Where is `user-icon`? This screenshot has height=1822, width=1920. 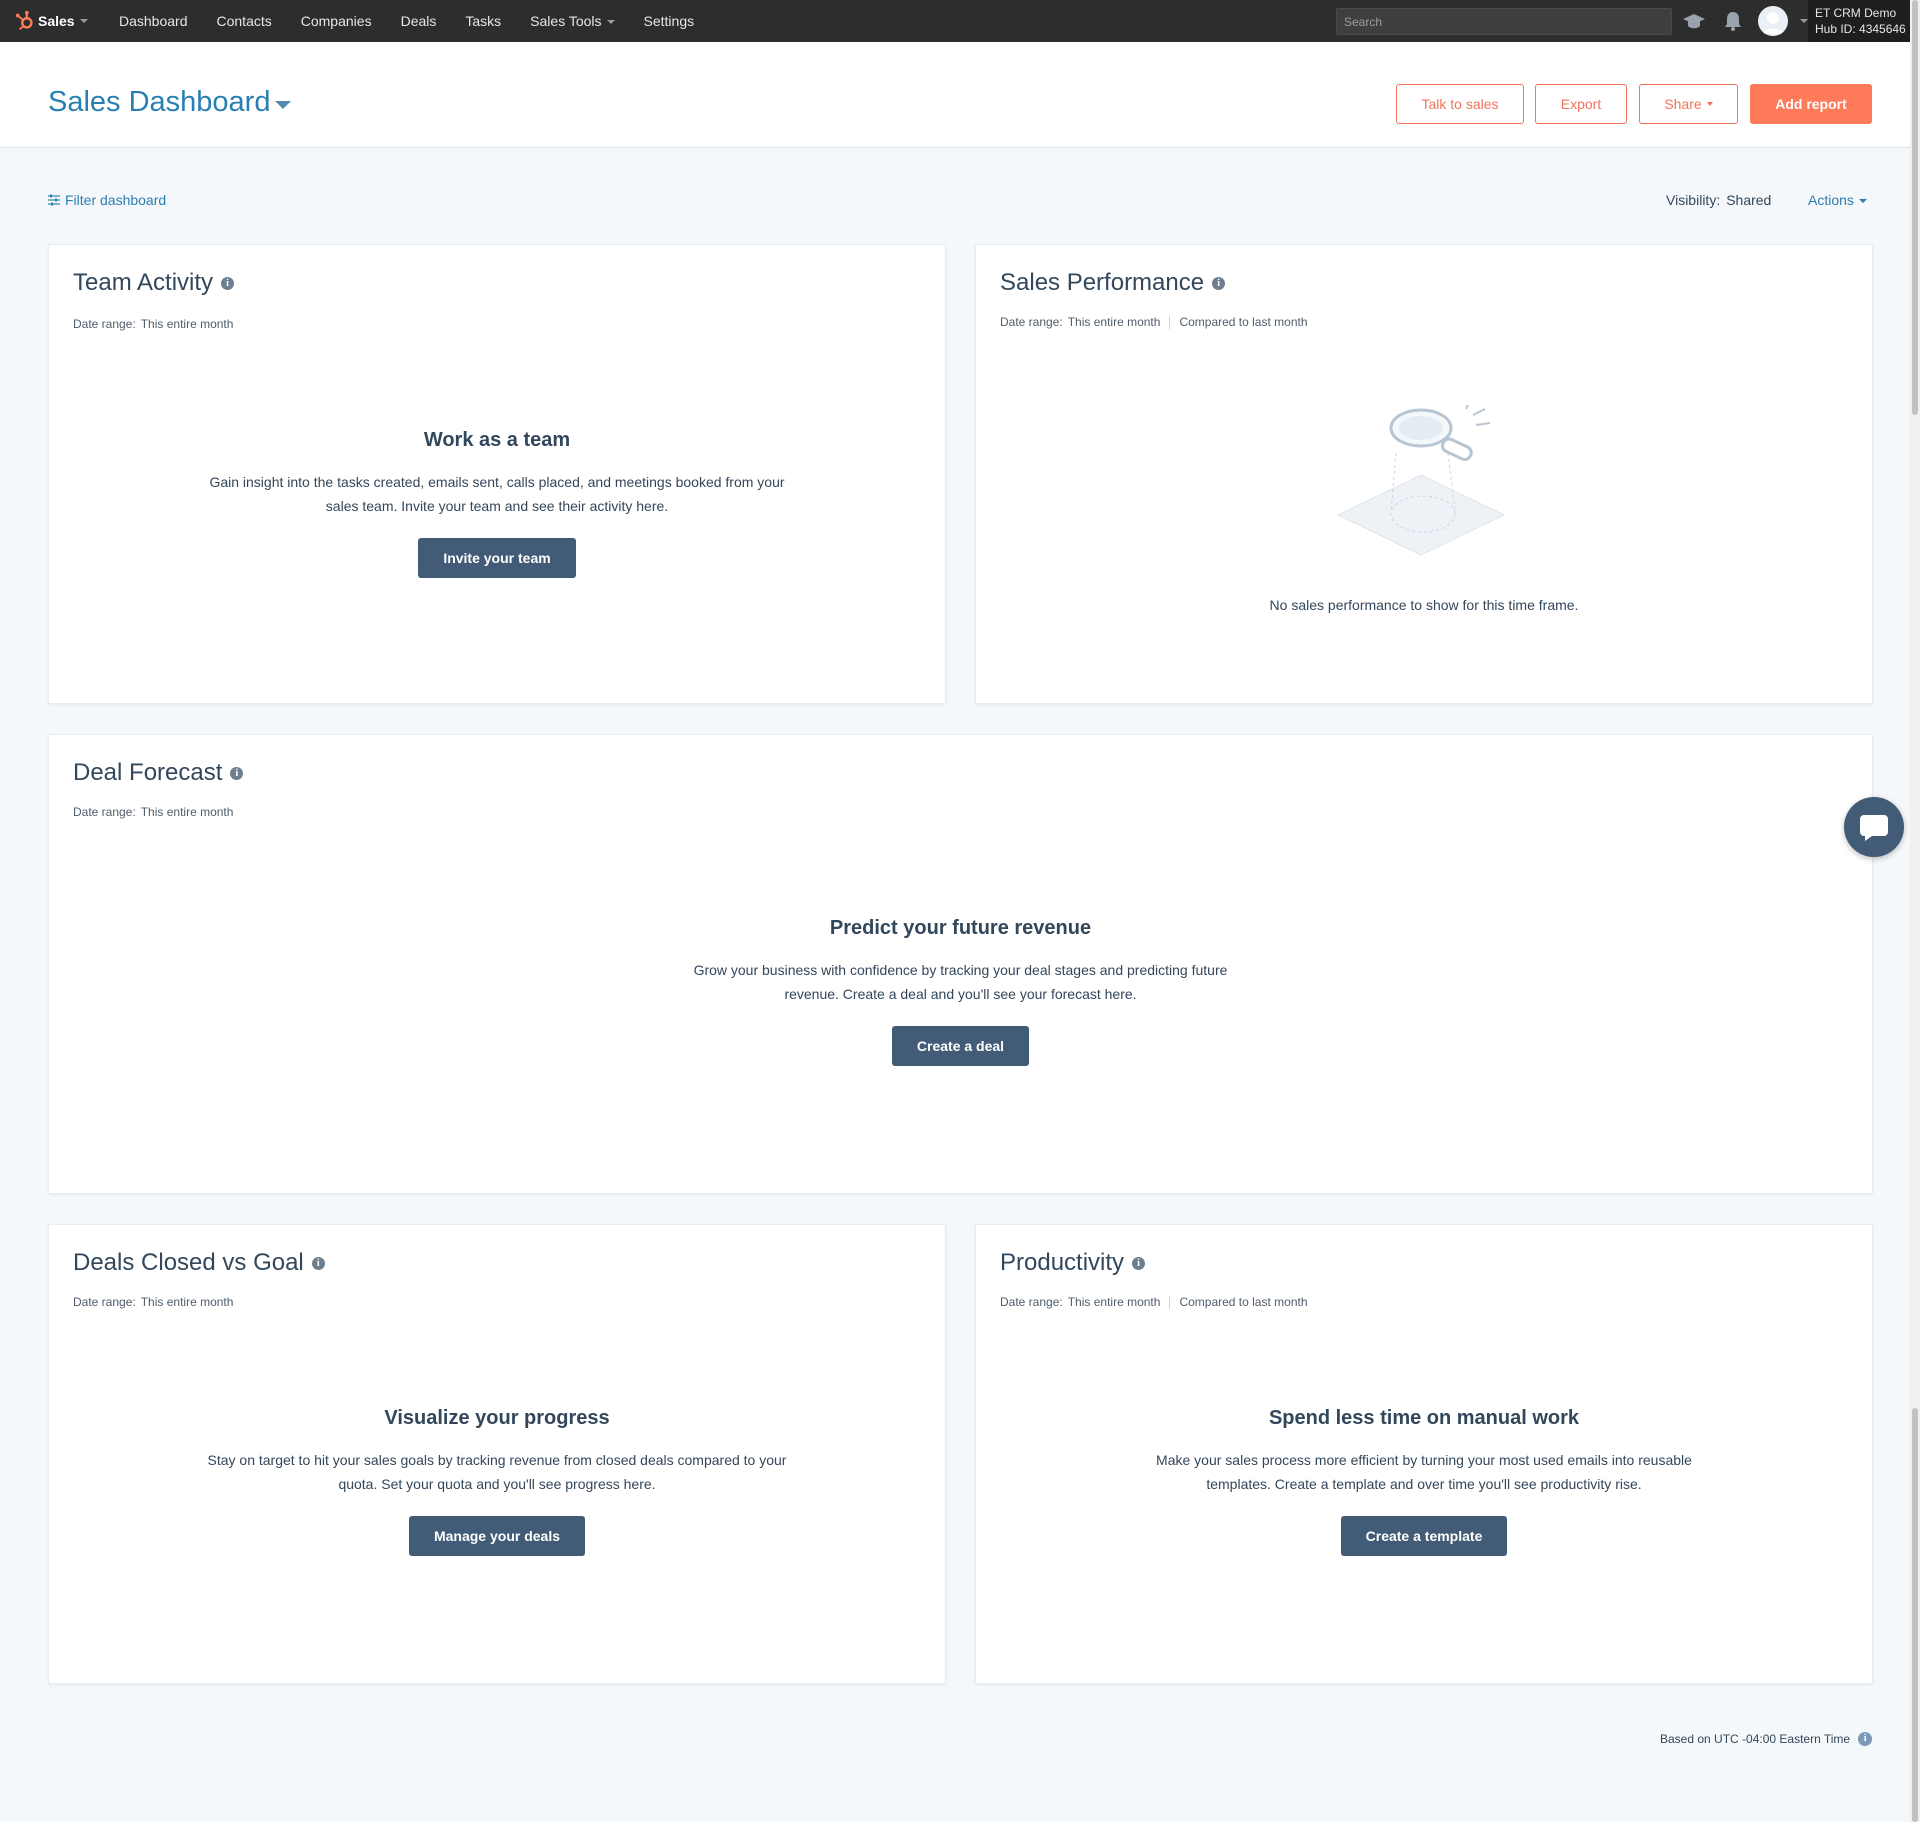 user-icon is located at coordinates (1773, 23).